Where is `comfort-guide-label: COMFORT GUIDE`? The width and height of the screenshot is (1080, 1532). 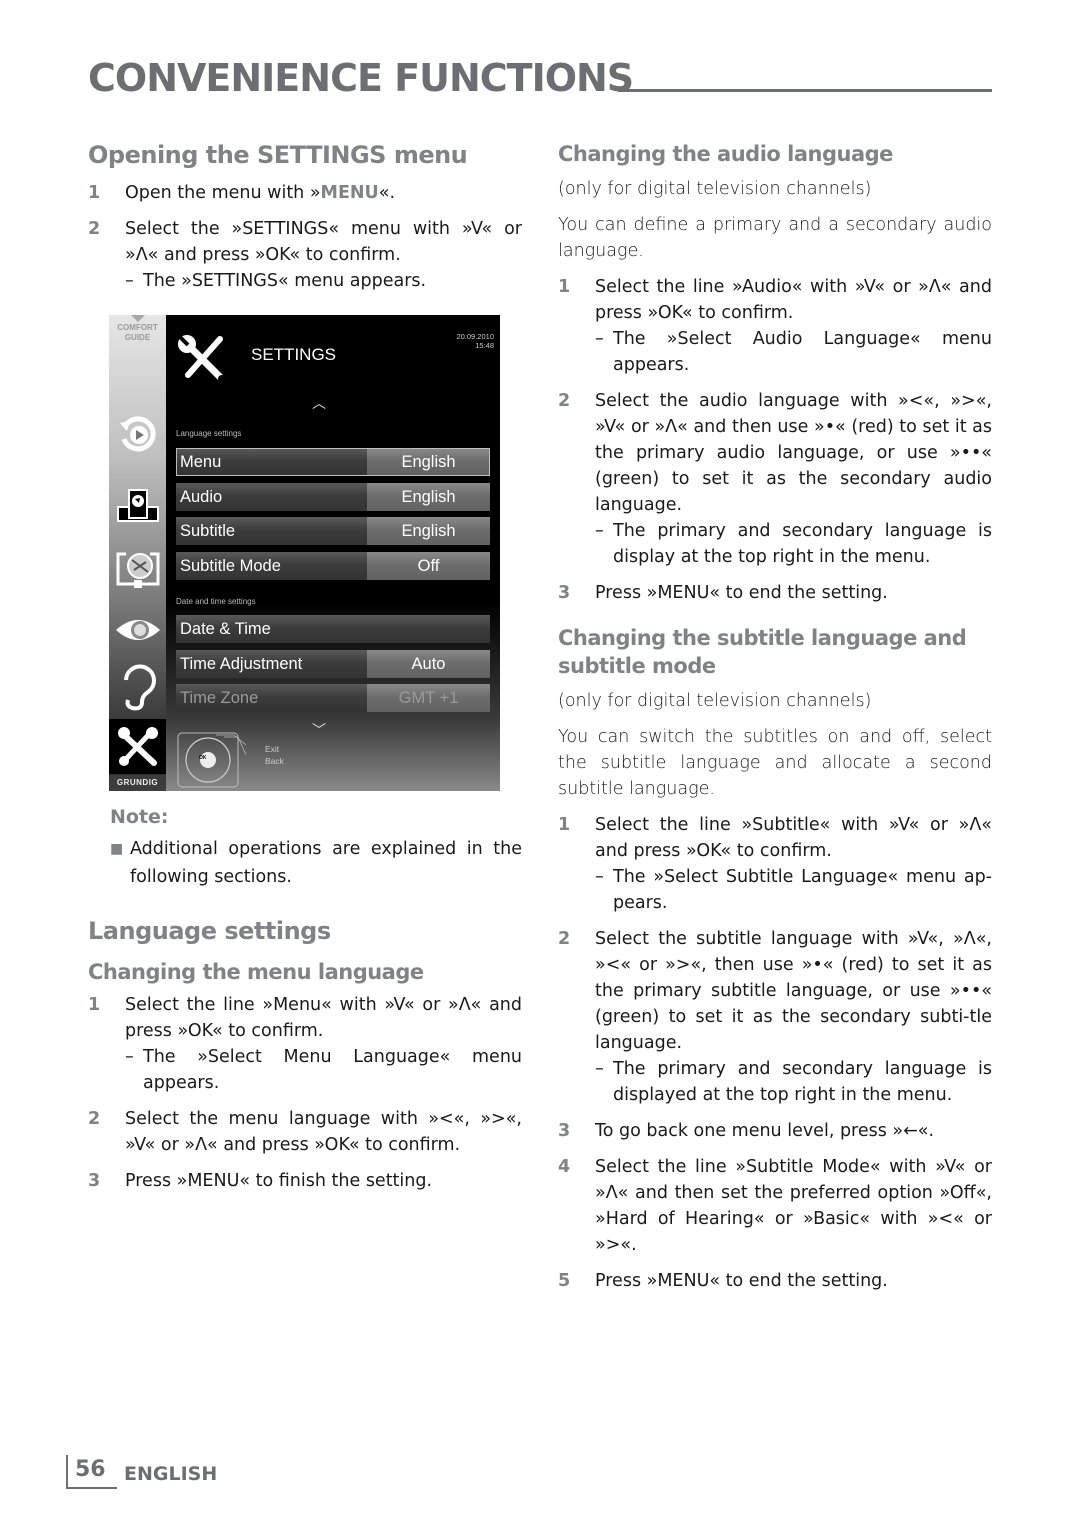
comfort-guide-label: COMFORT GUIDE is located at coordinates (137, 332).